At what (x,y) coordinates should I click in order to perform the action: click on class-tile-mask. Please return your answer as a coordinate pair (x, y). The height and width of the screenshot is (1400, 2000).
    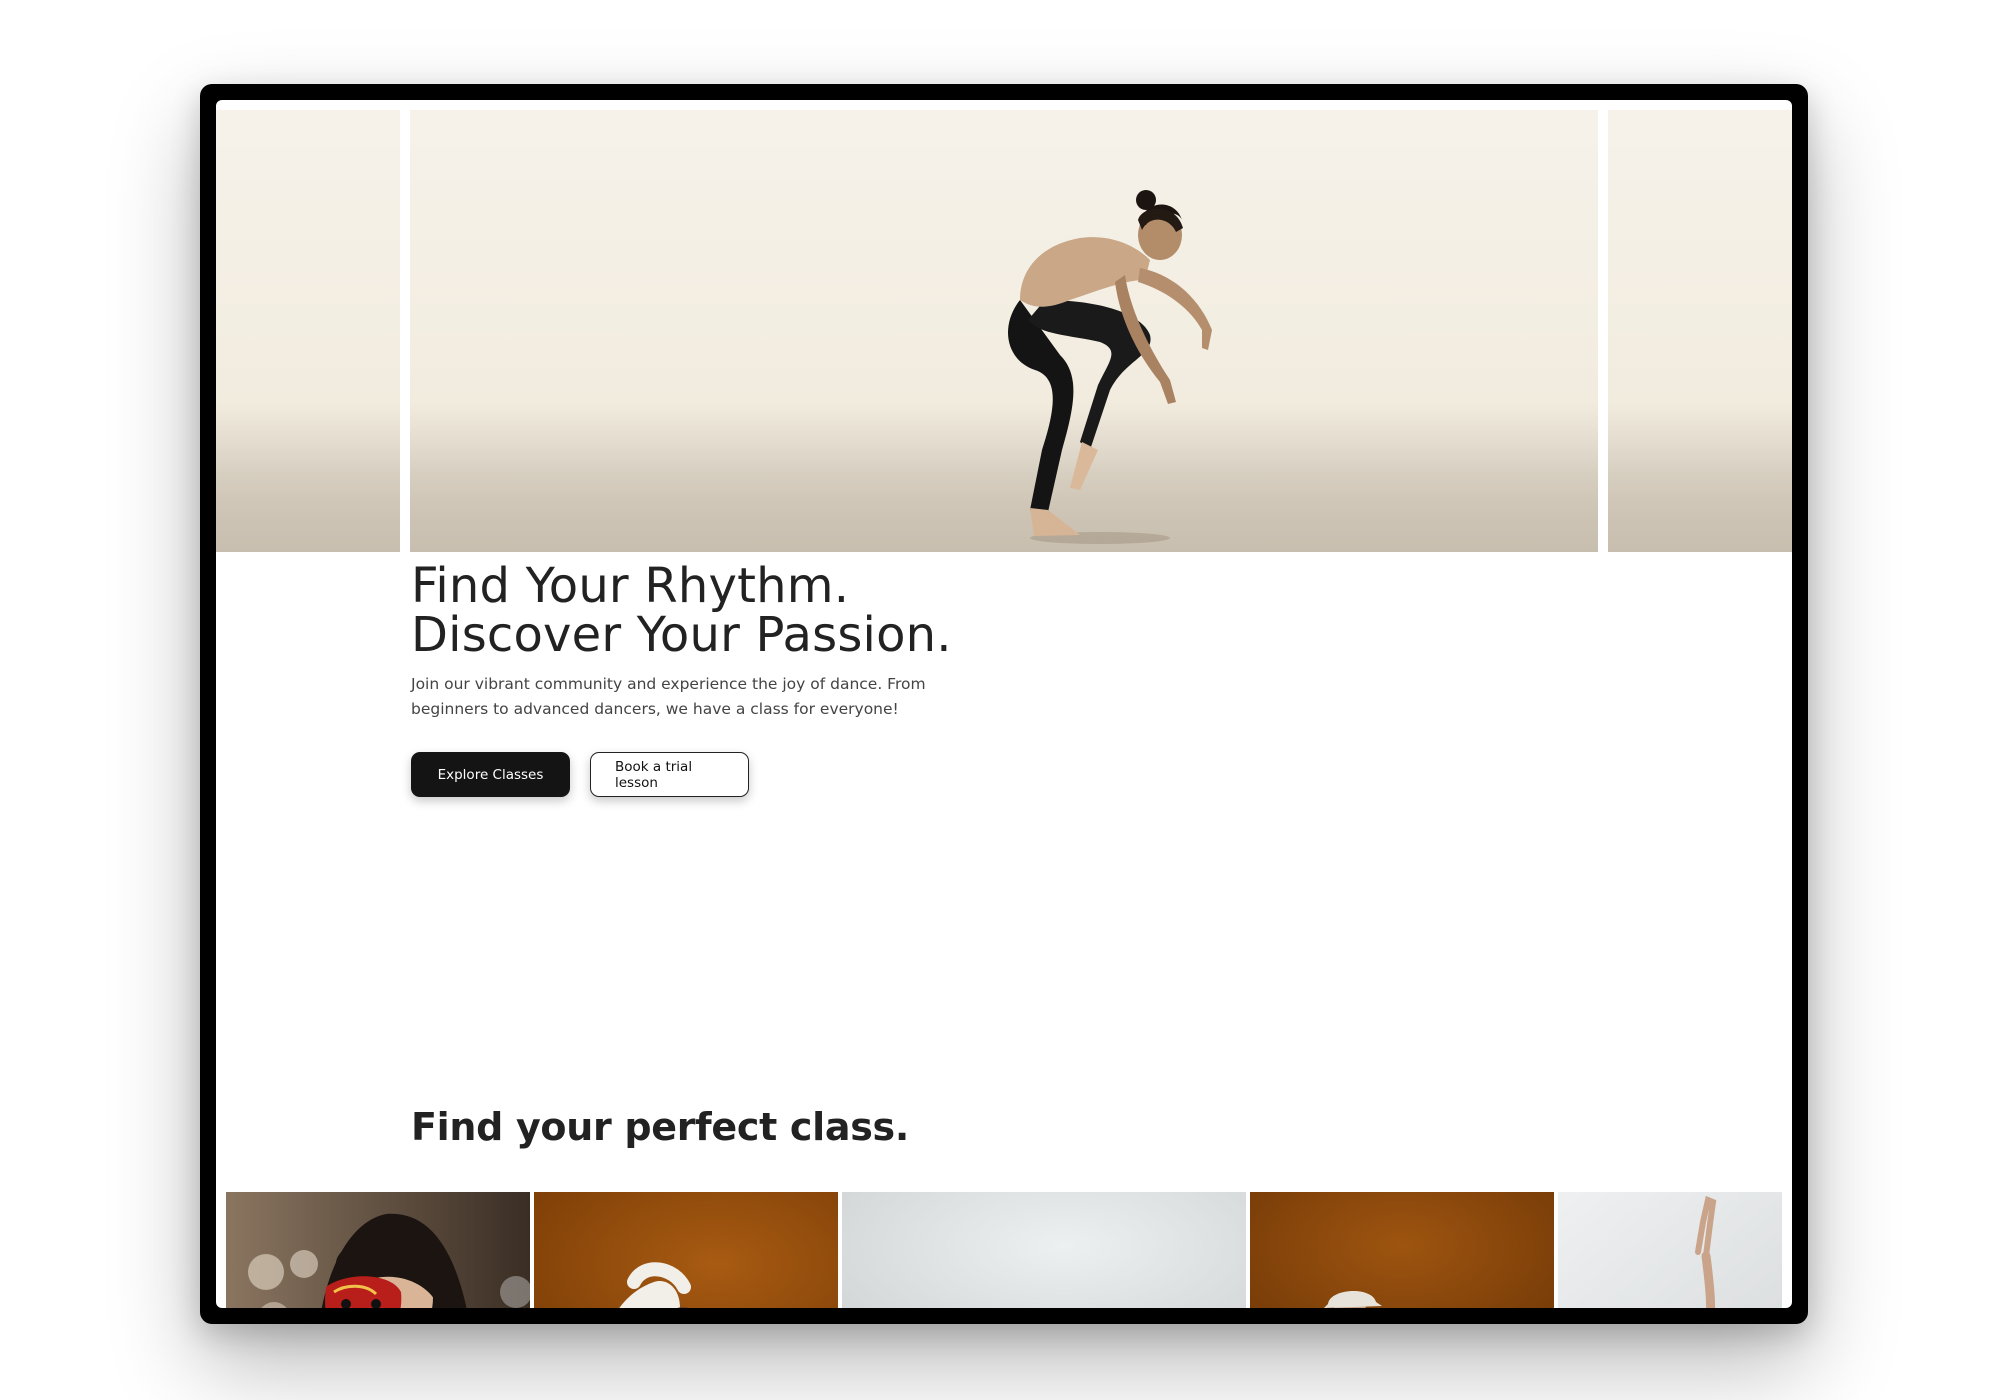
    Looking at the image, I should click on (378, 1250).